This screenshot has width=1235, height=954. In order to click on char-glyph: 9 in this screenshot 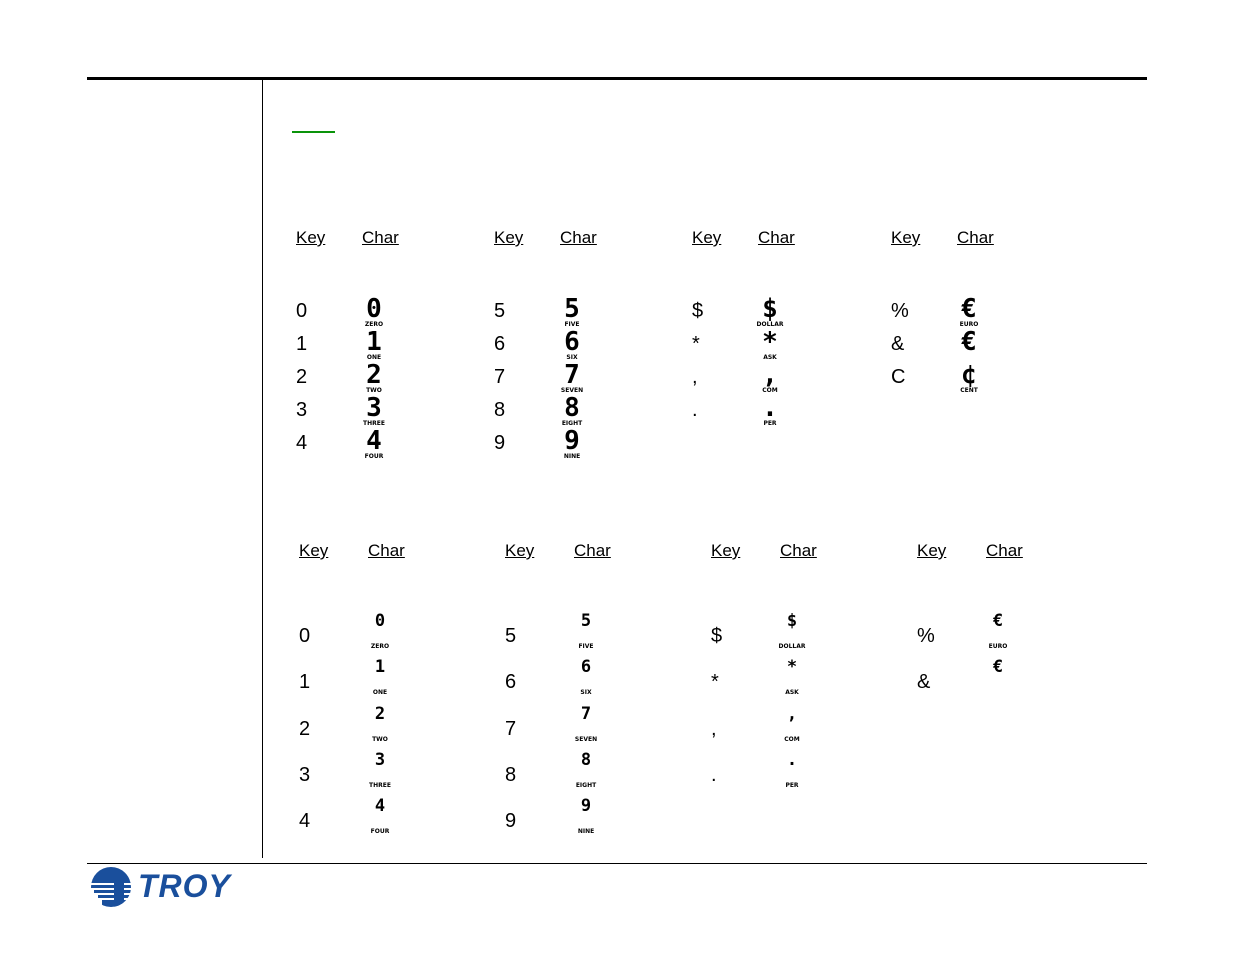, I will do `click(572, 441)`.